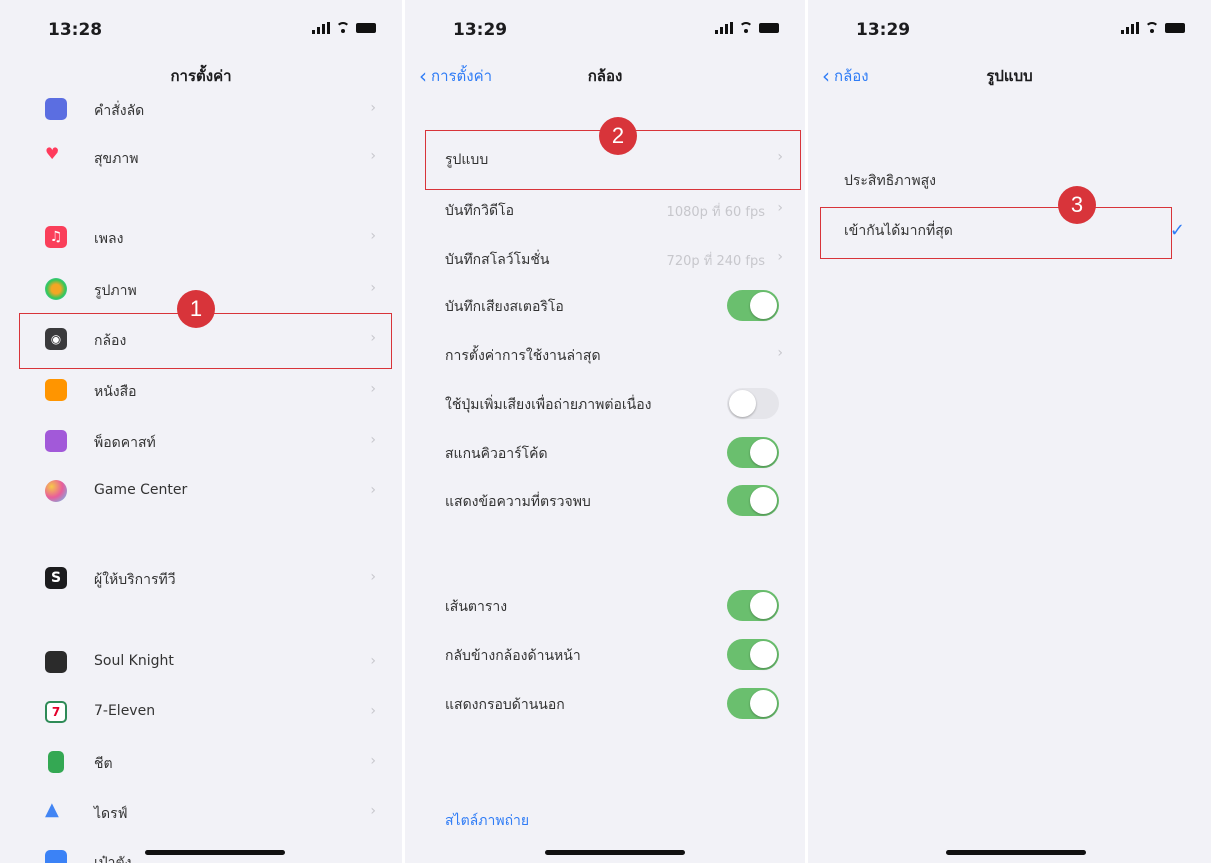 This screenshot has width=1211, height=863. What do you see at coordinates (56, 662) in the screenshot?
I see `soul-knight-icon` at bounding box center [56, 662].